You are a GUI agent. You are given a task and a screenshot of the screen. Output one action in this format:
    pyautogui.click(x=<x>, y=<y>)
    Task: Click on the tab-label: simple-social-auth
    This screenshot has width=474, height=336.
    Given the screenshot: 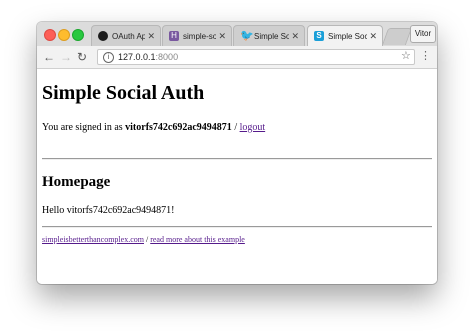 What is the action you would take?
    pyautogui.click(x=199, y=36)
    